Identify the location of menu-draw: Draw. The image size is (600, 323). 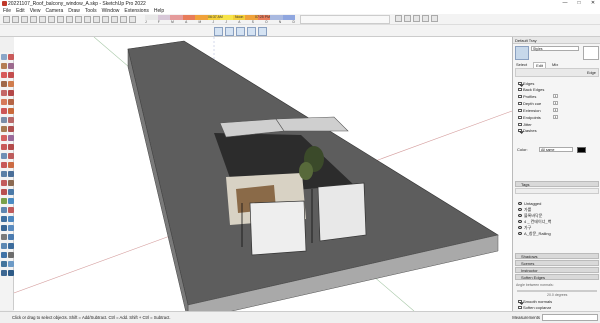
(74, 11).